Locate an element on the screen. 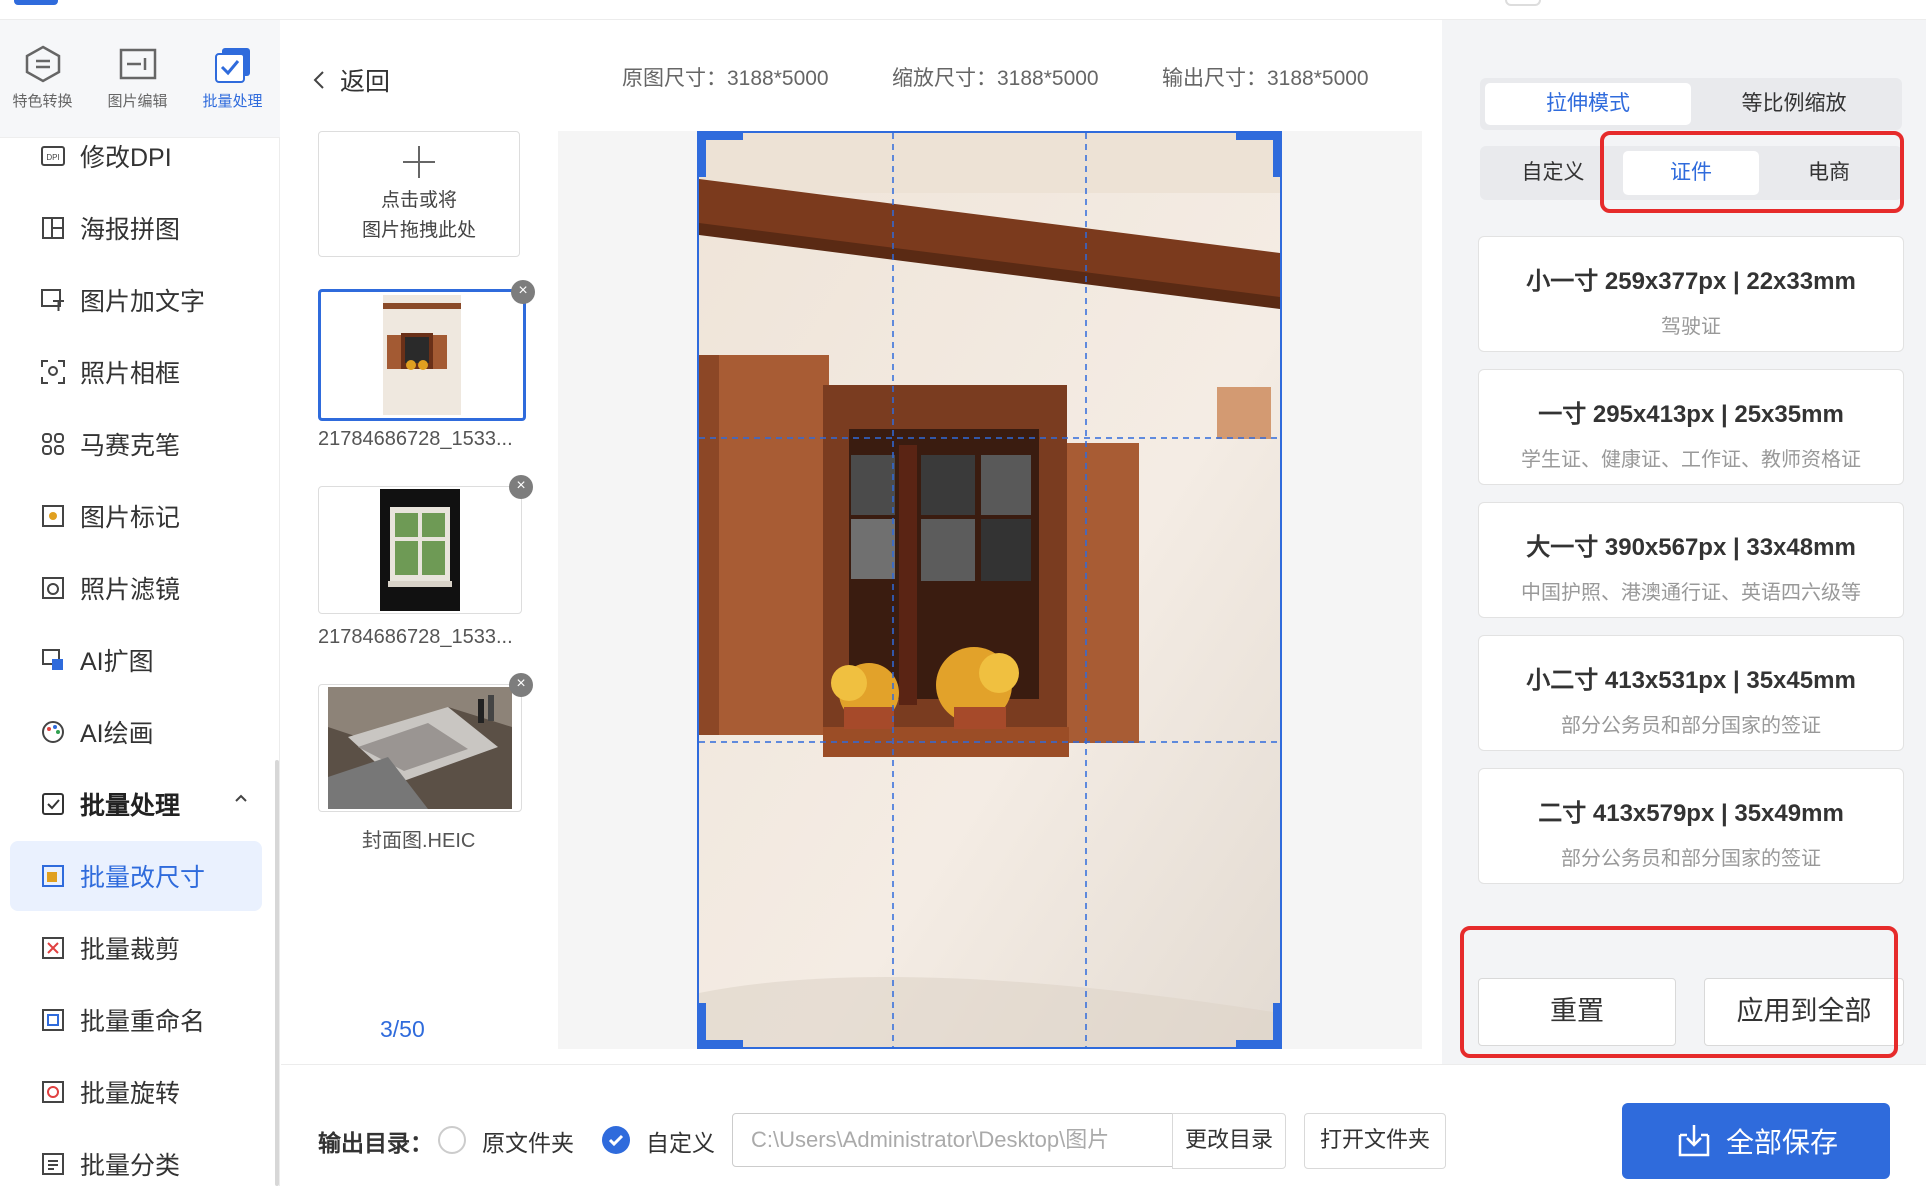 This screenshot has height=1199, width=1926. sidebar-item-label: 照片滤镜 is located at coordinates (130, 590).